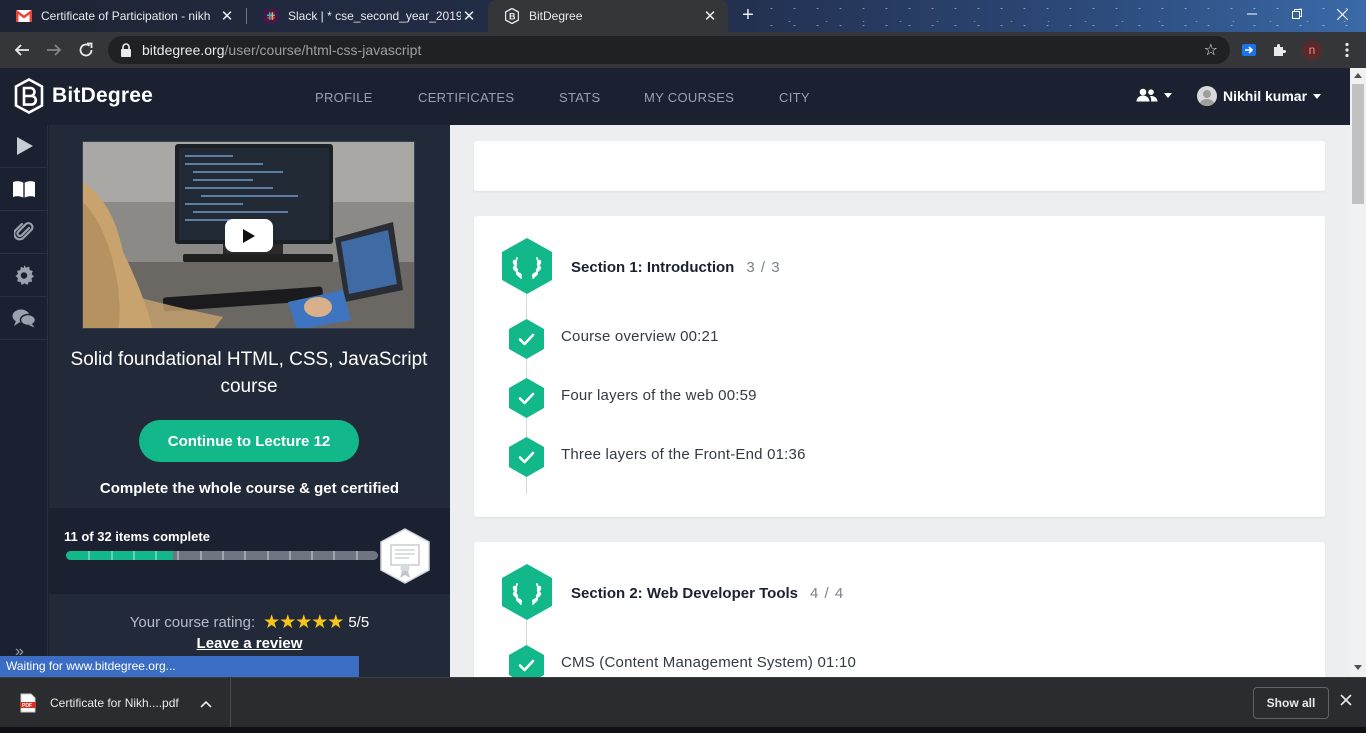 The width and height of the screenshot is (1366, 733). I want to click on os-taskbar, so click(683, 730).